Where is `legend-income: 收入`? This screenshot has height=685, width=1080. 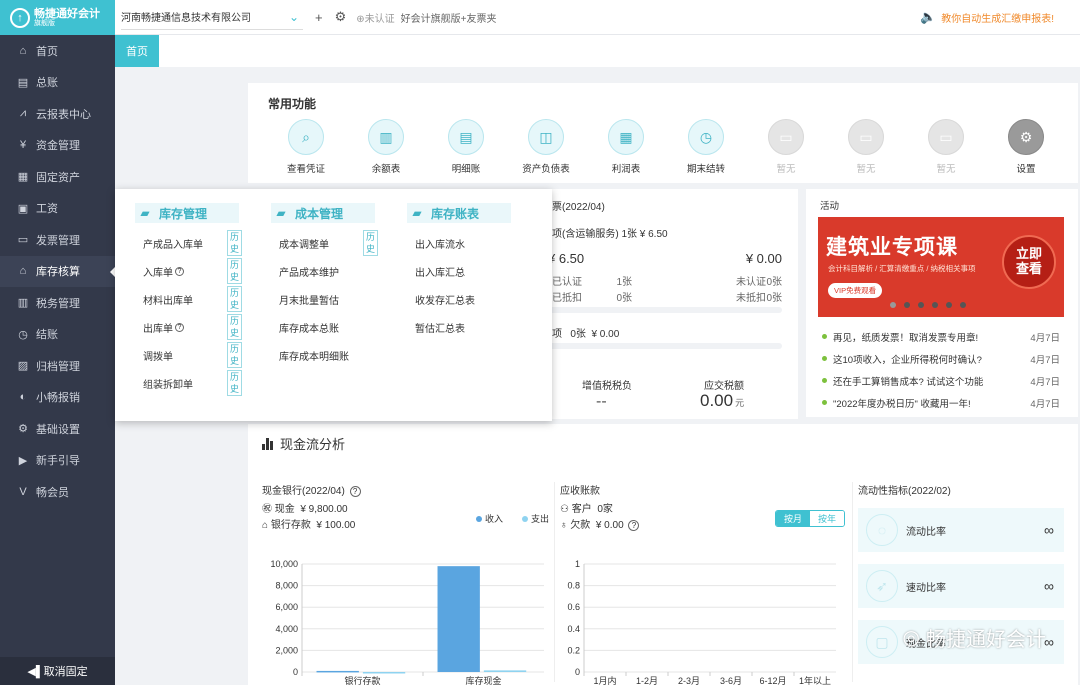
legend-income: 收入 is located at coordinates (489, 518).